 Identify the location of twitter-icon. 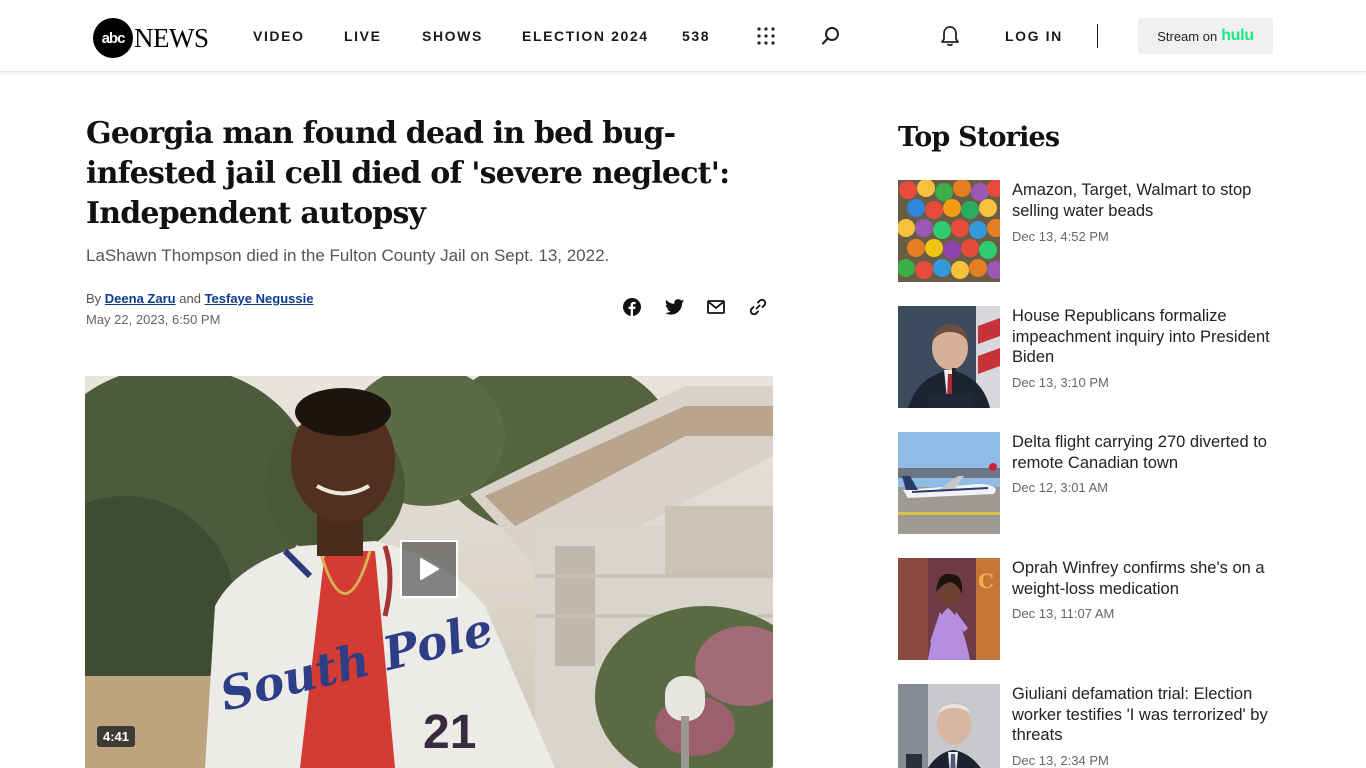
(674, 307).